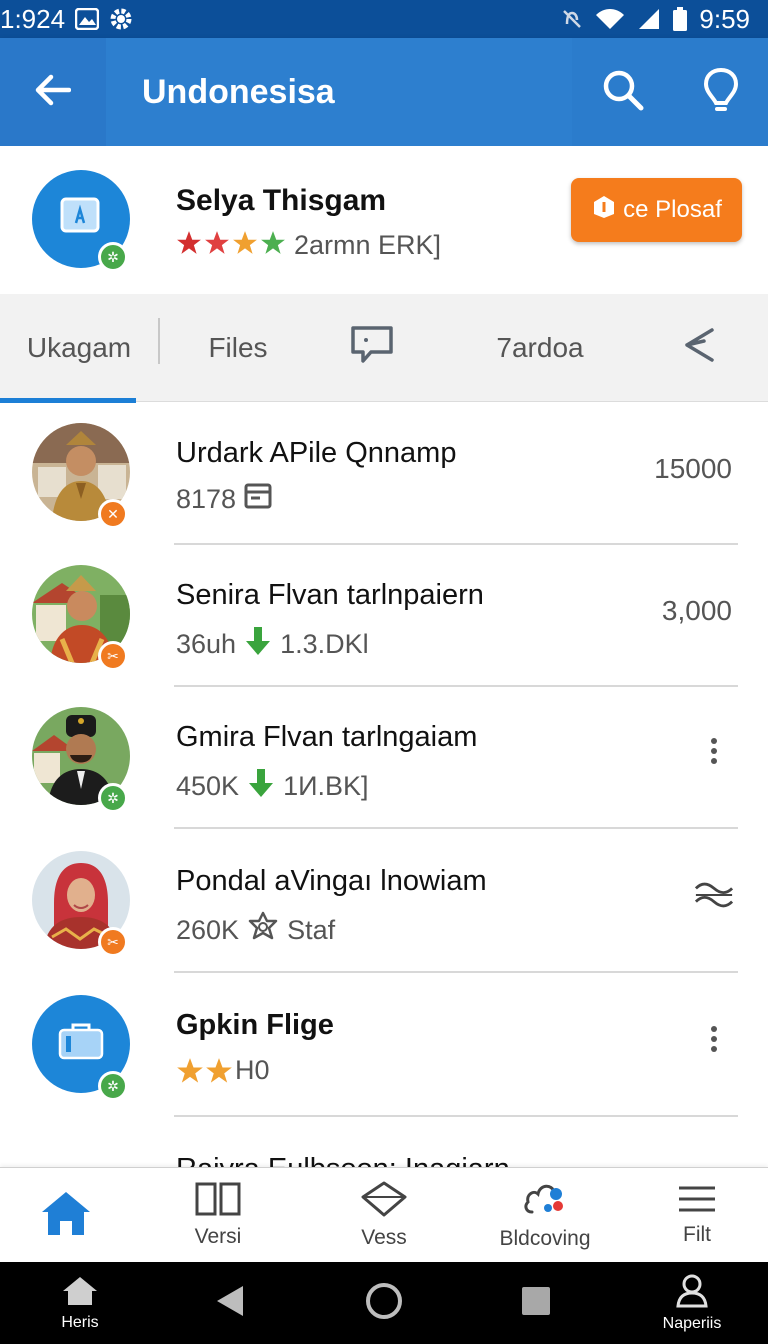 The width and height of the screenshot is (768, 1344). I want to click on promo-button: ce Plosaf, so click(656, 210).